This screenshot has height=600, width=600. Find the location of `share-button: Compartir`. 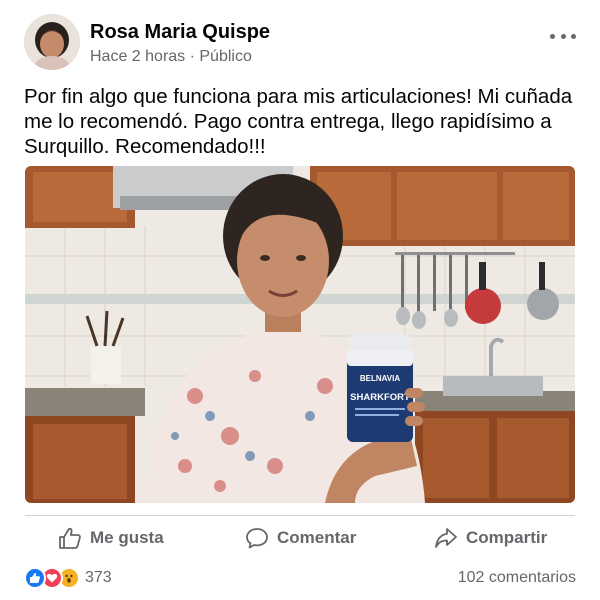

share-button: Compartir is located at coordinates (490, 538).